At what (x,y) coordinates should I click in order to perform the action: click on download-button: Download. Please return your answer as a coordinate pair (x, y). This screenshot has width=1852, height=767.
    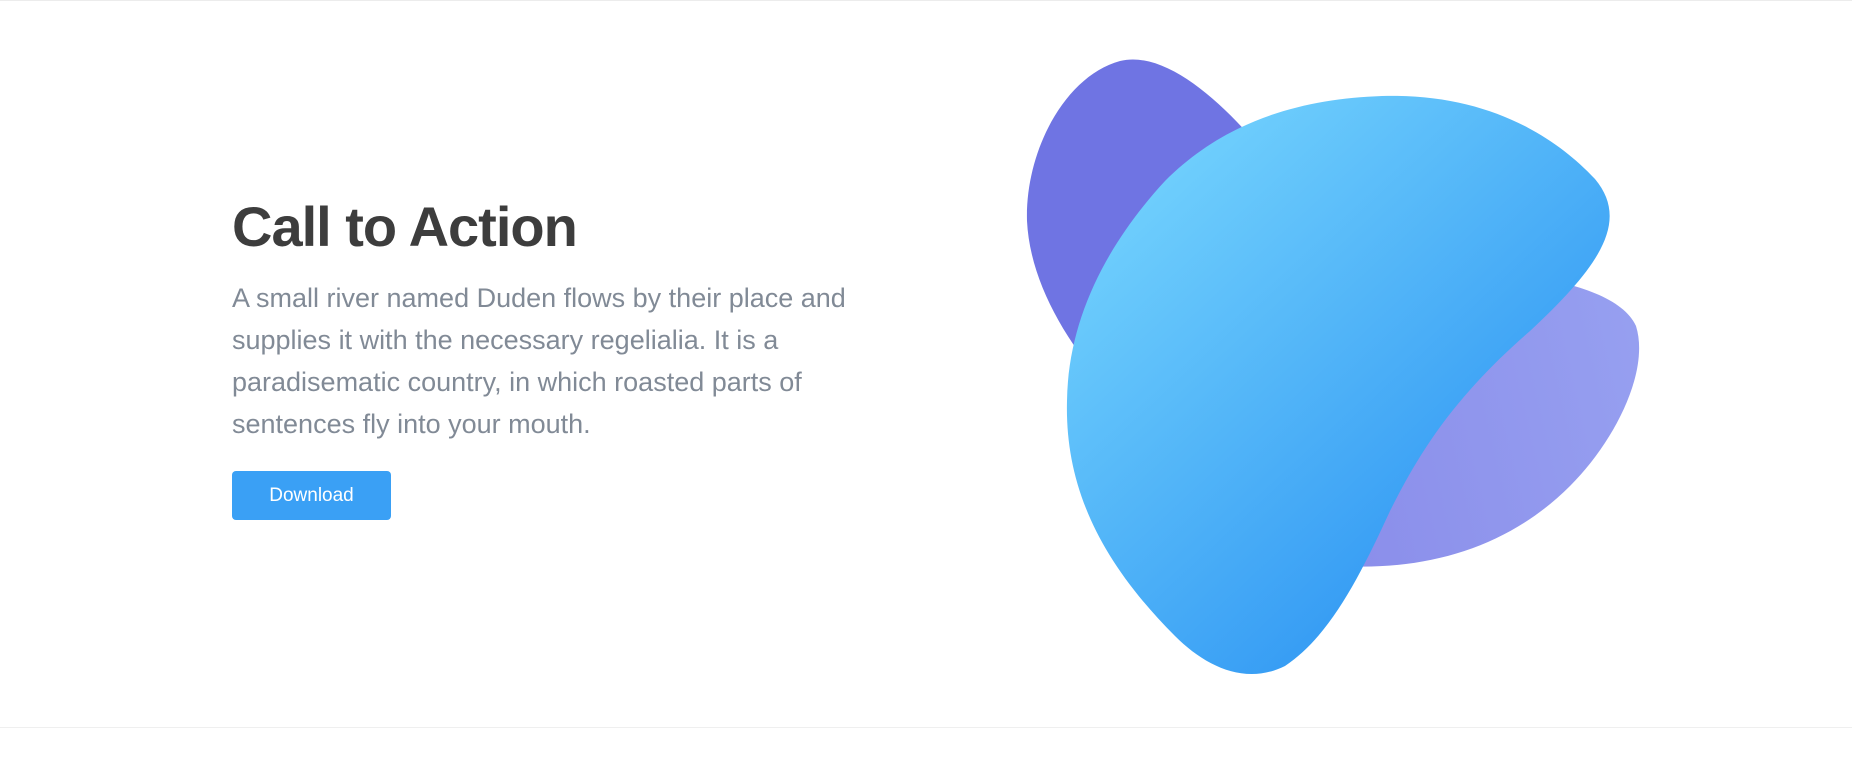
    Looking at the image, I should click on (311, 495).